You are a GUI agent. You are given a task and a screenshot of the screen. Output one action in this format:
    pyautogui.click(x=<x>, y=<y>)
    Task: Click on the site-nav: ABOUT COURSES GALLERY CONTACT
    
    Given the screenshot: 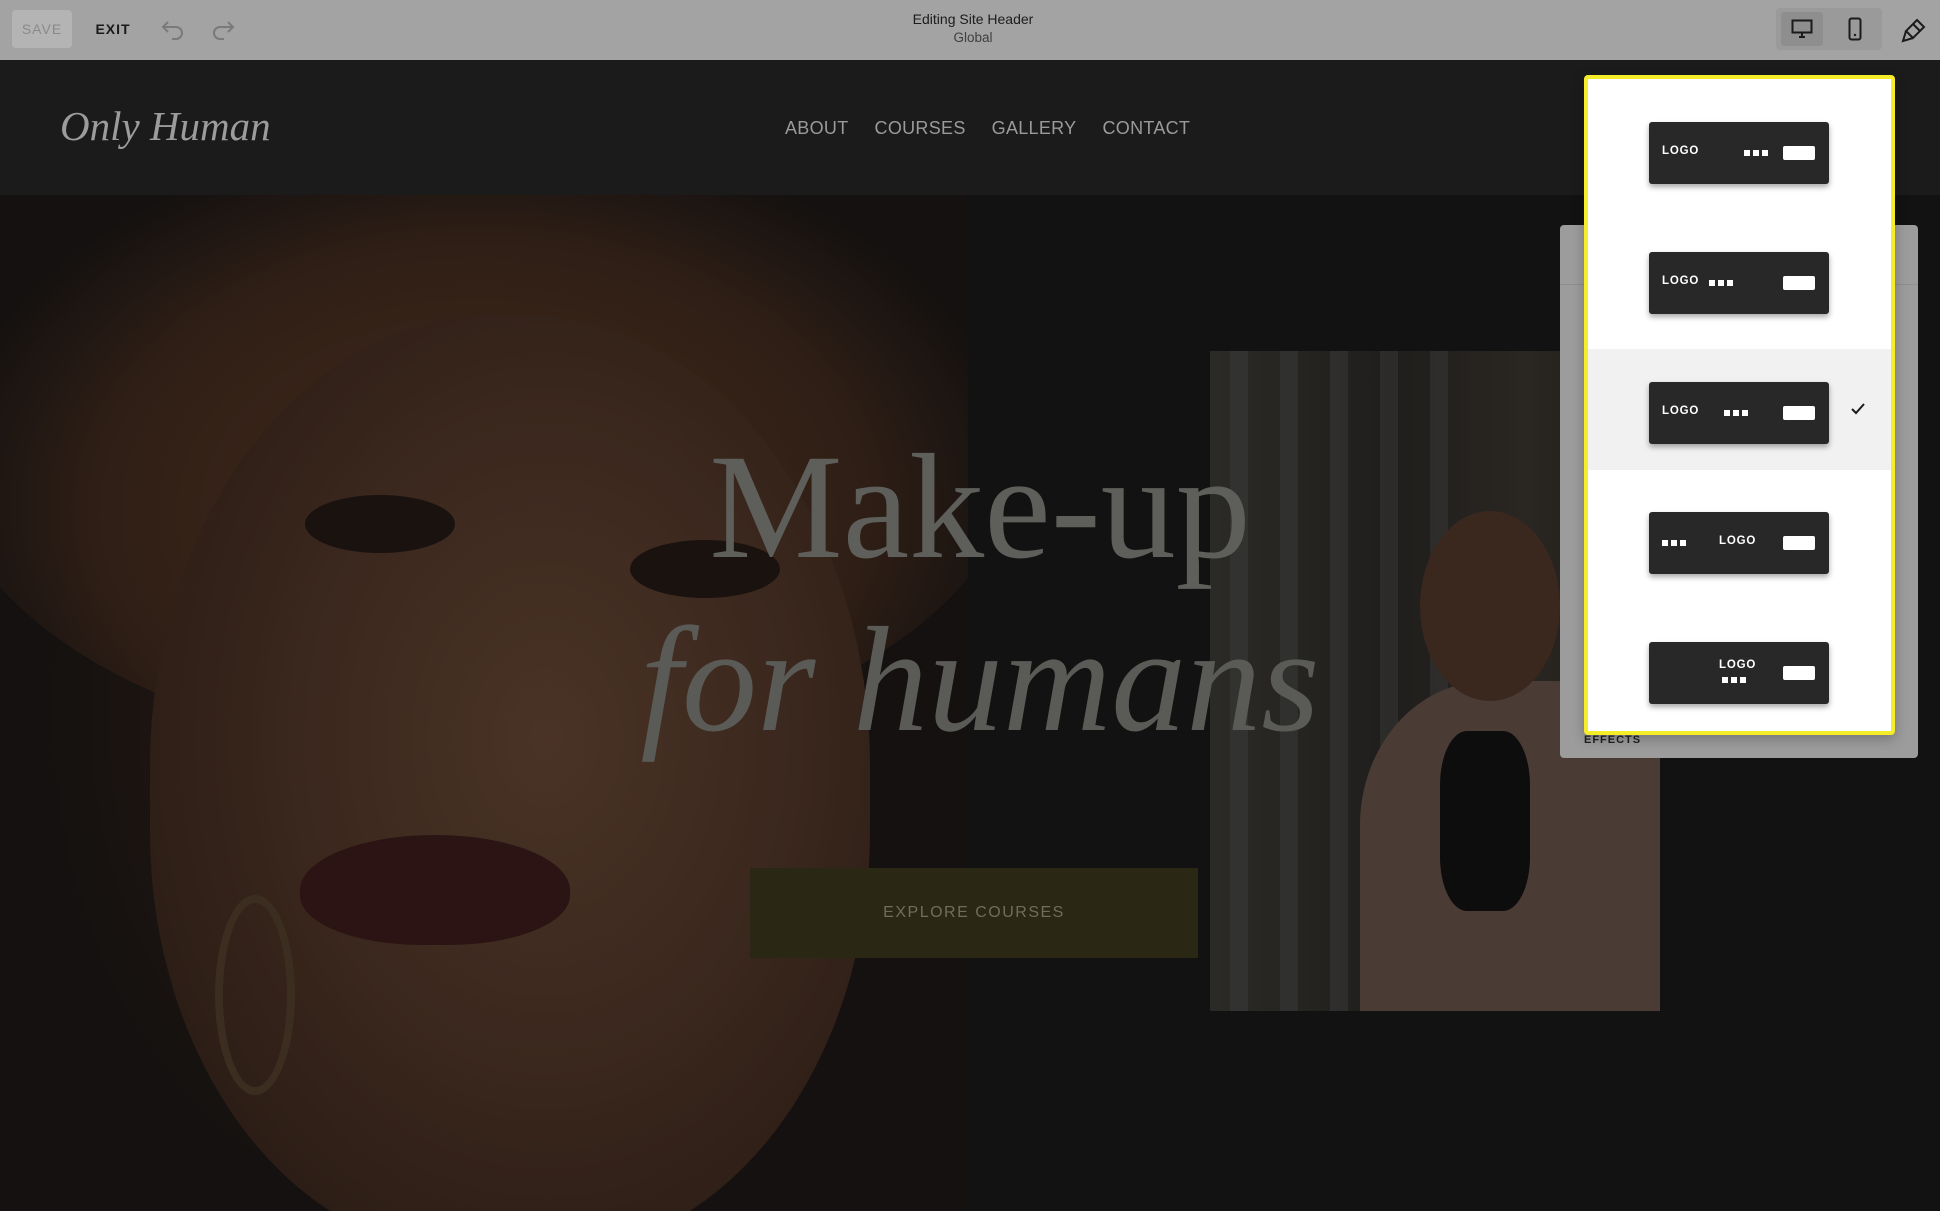 What is the action you would take?
    pyautogui.click(x=987, y=128)
    